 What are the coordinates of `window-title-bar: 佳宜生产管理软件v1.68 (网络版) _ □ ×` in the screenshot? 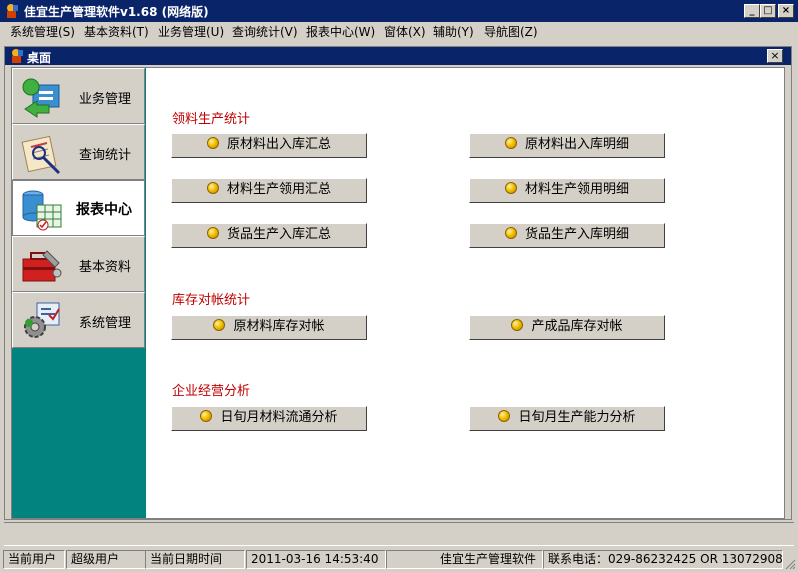 It's located at (399, 11).